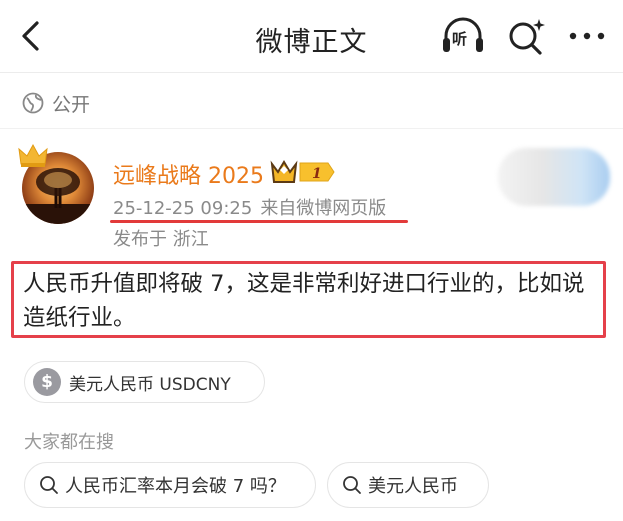  What do you see at coordinates (259, 221) in the screenshot?
I see `highlight-underline` at bounding box center [259, 221].